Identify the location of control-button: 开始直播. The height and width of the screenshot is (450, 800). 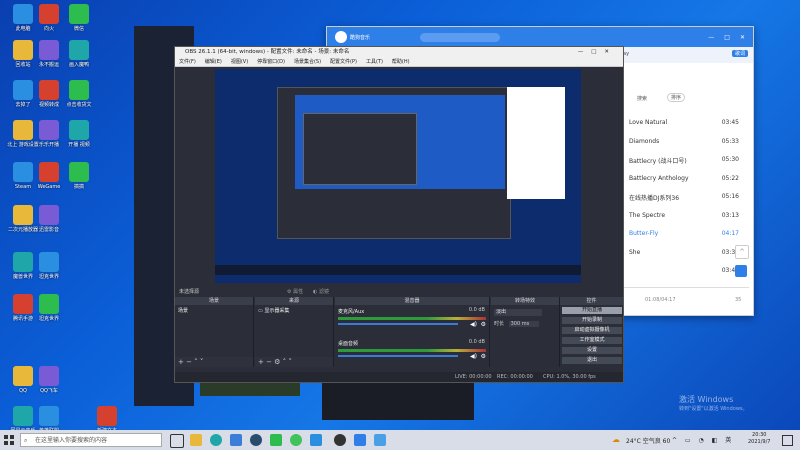
(592, 310).